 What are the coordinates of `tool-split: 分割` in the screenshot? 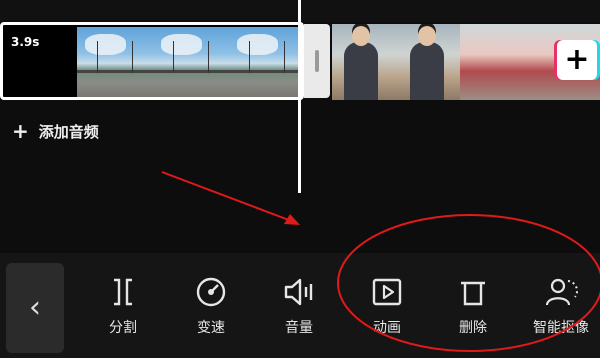 It's located at (123, 306).